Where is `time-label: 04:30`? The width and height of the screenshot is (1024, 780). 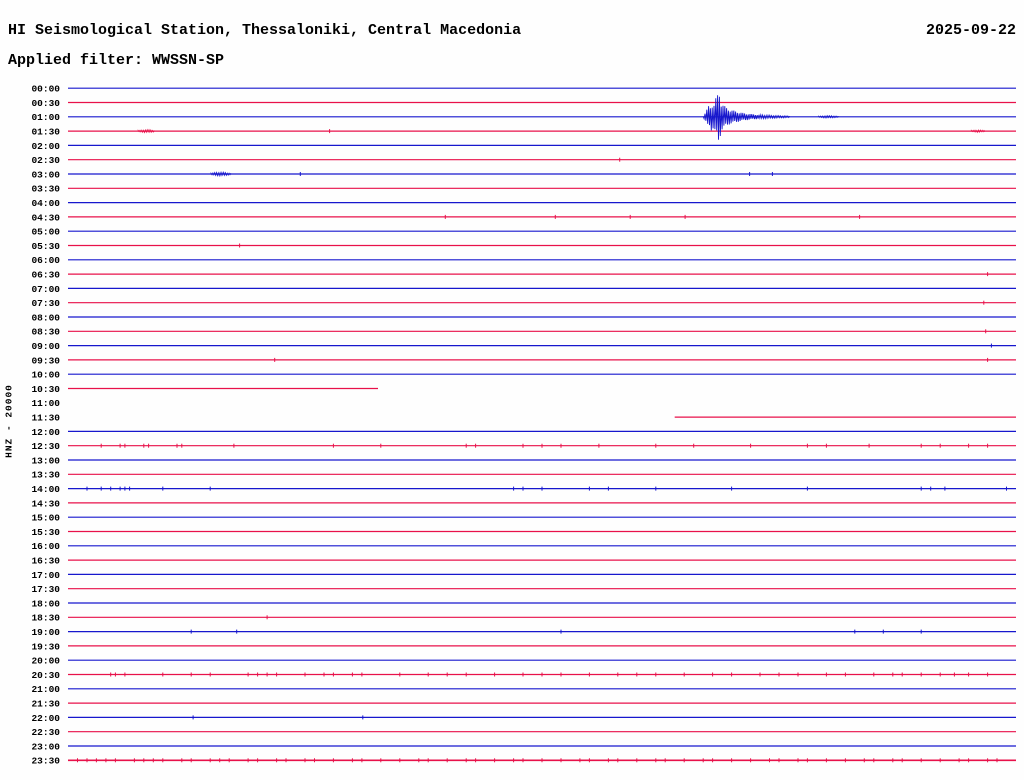
time-label: 04:30 is located at coordinates (45, 217).